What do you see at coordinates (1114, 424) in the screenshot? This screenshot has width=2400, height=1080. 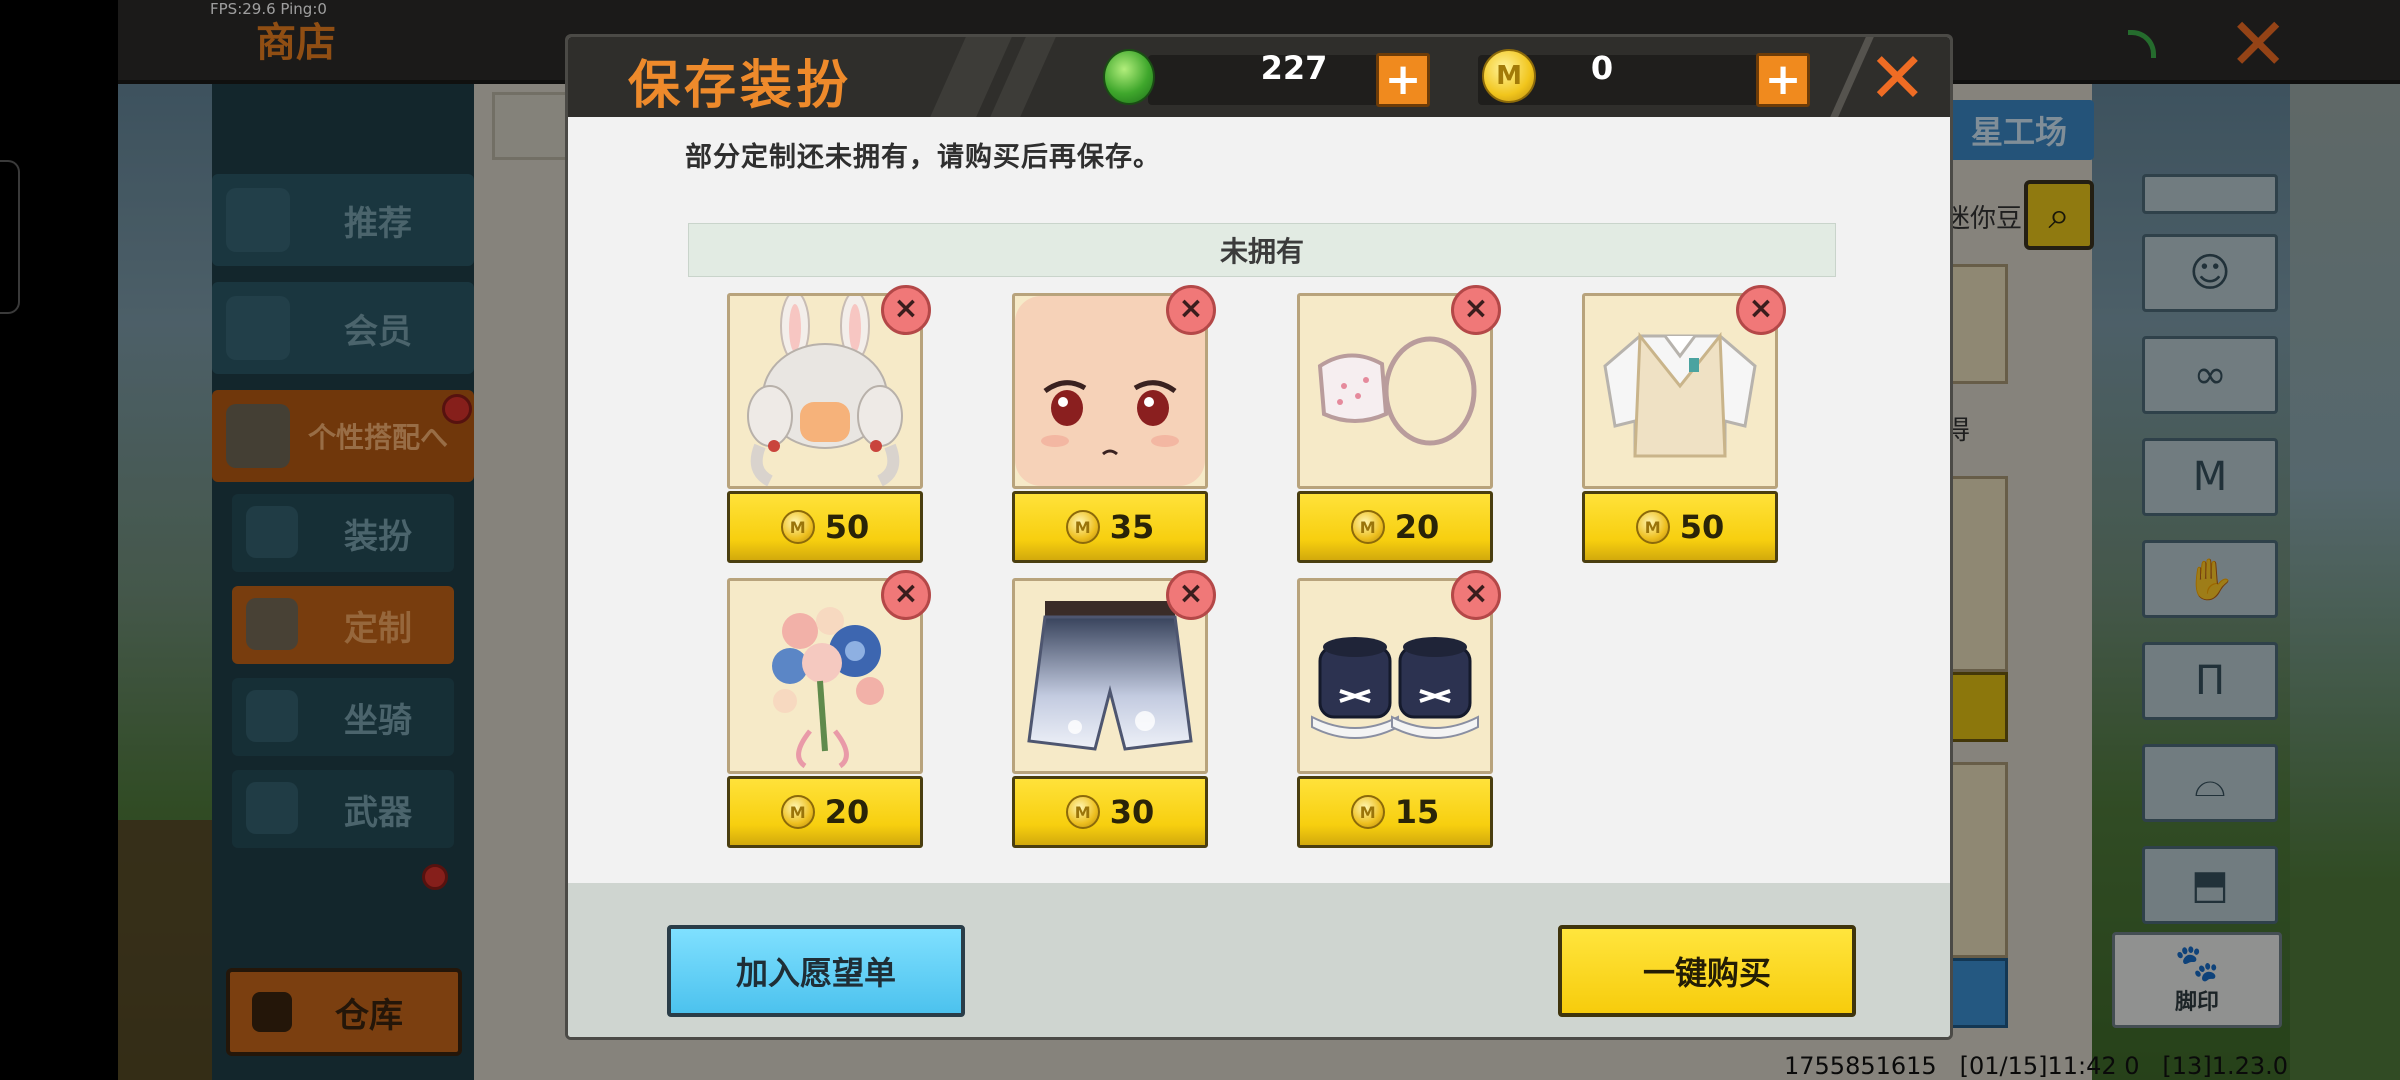 I see `unowned-item: × M 35` at bounding box center [1114, 424].